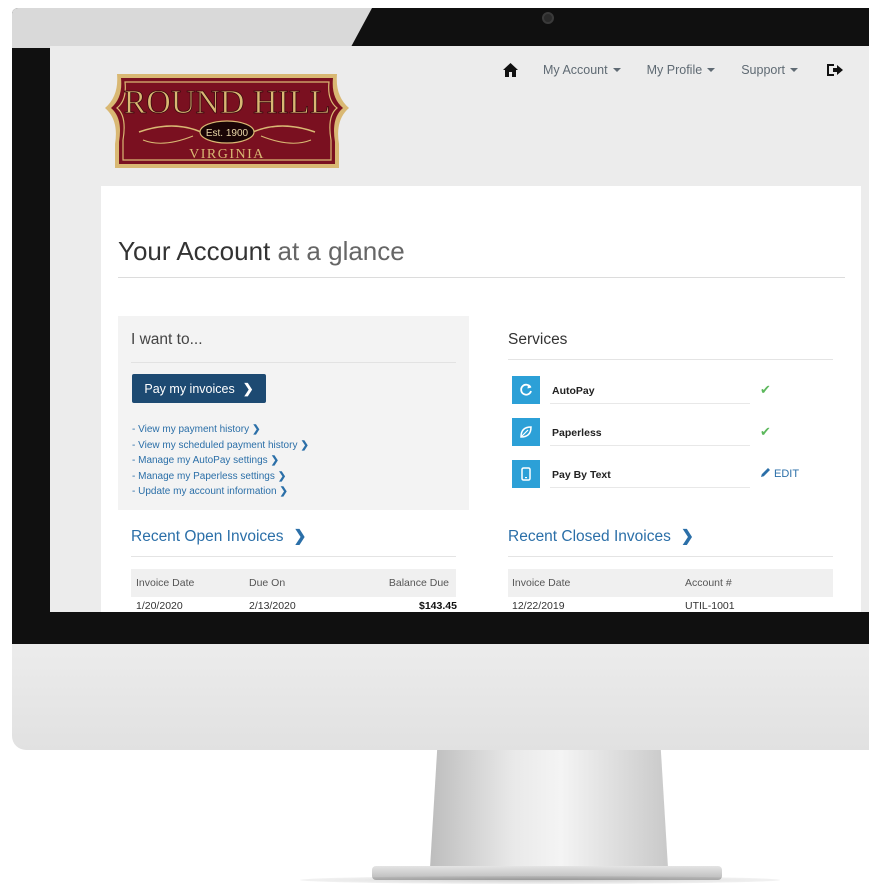 The height and width of the screenshot is (884, 869). What do you see at coordinates (204, 492) in the screenshot?
I see `link-label: - Update my account information` at bounding box center [204, 492].